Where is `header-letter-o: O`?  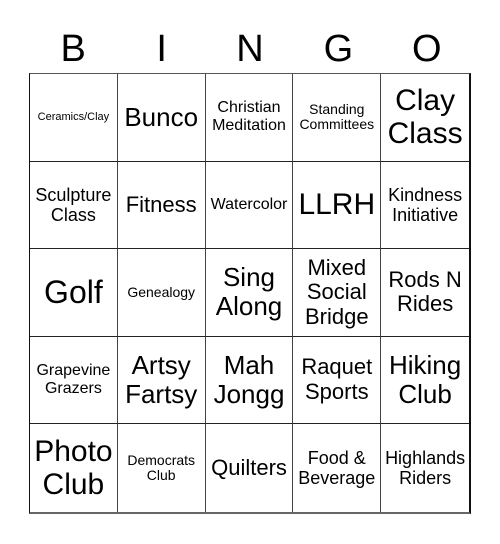
header-letter-o: O is located at coordinates (427, 49).